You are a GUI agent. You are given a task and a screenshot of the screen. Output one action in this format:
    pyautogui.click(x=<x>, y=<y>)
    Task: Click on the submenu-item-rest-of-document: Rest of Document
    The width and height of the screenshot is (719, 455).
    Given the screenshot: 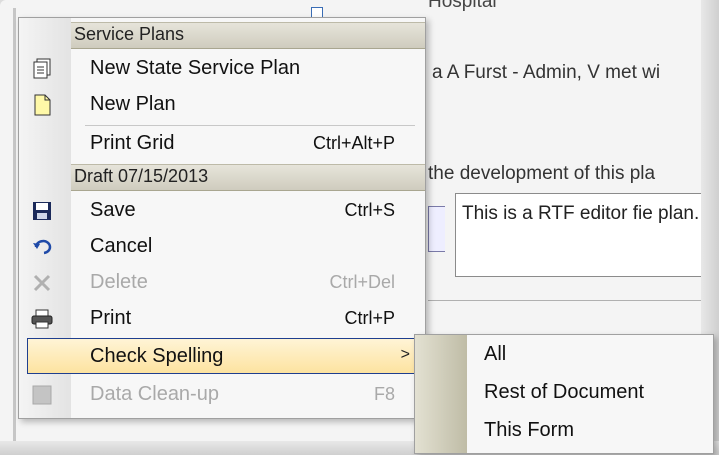 What is the action you would take?
    pyautogui.click(x=564, y=392)
    